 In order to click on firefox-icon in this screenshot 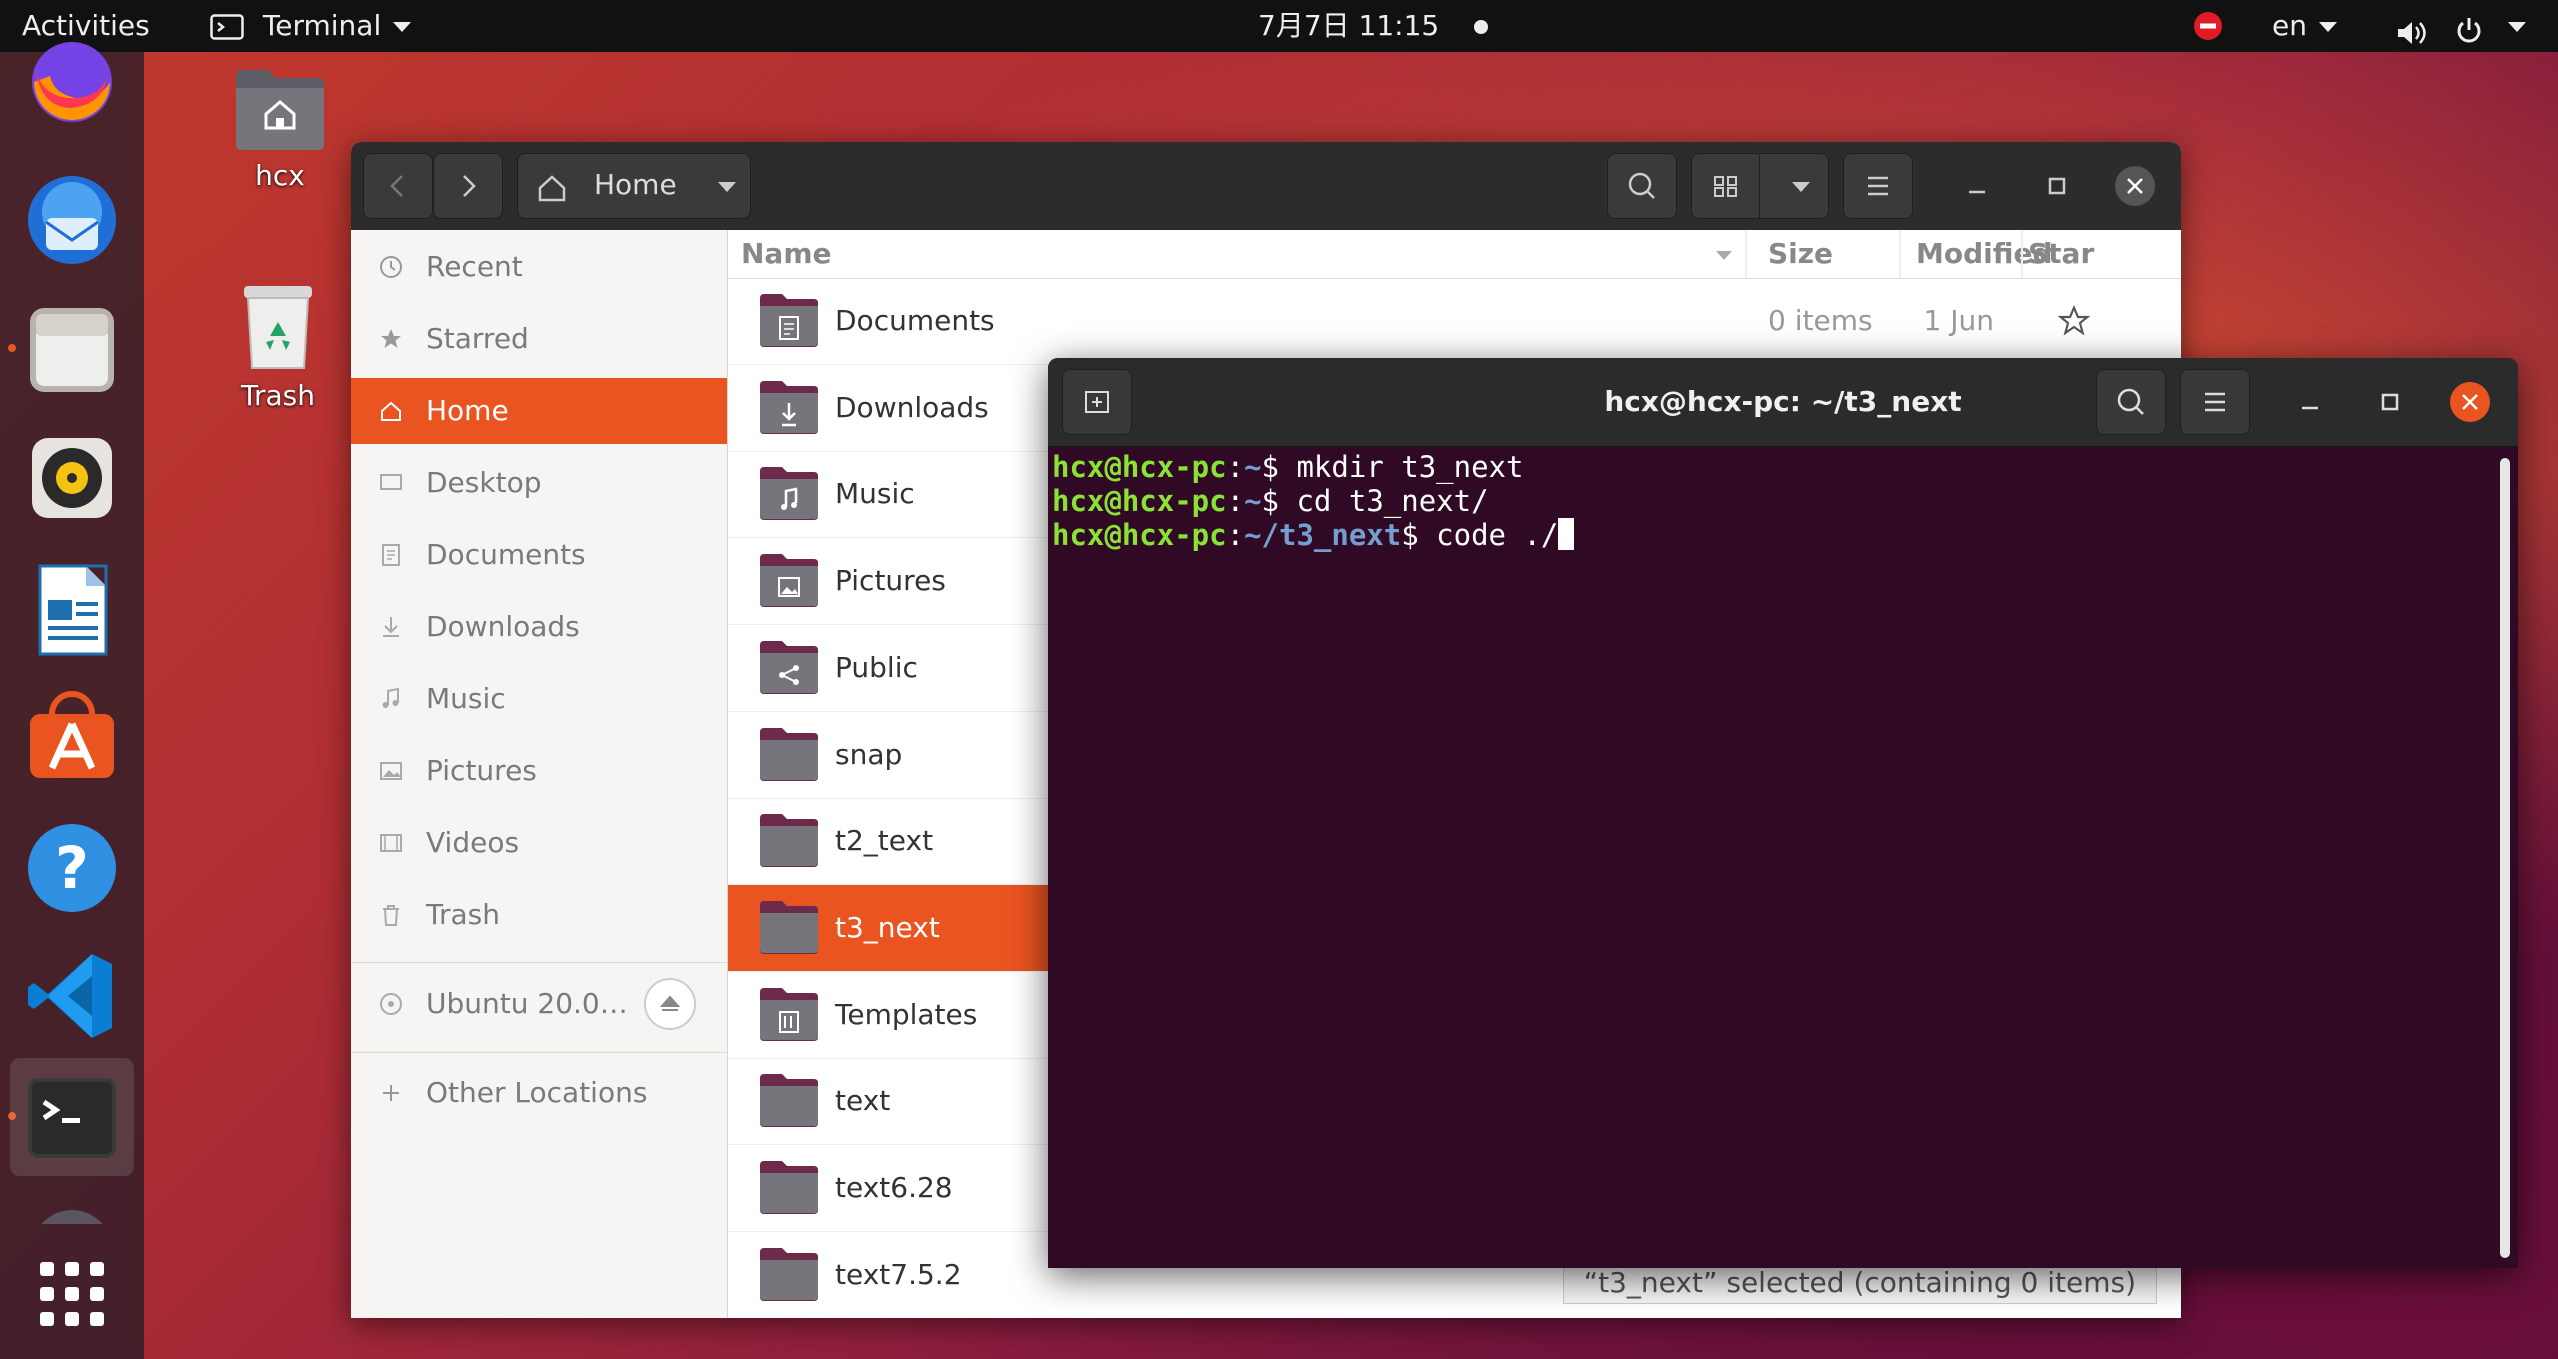, I will do `click(72, 92)`.